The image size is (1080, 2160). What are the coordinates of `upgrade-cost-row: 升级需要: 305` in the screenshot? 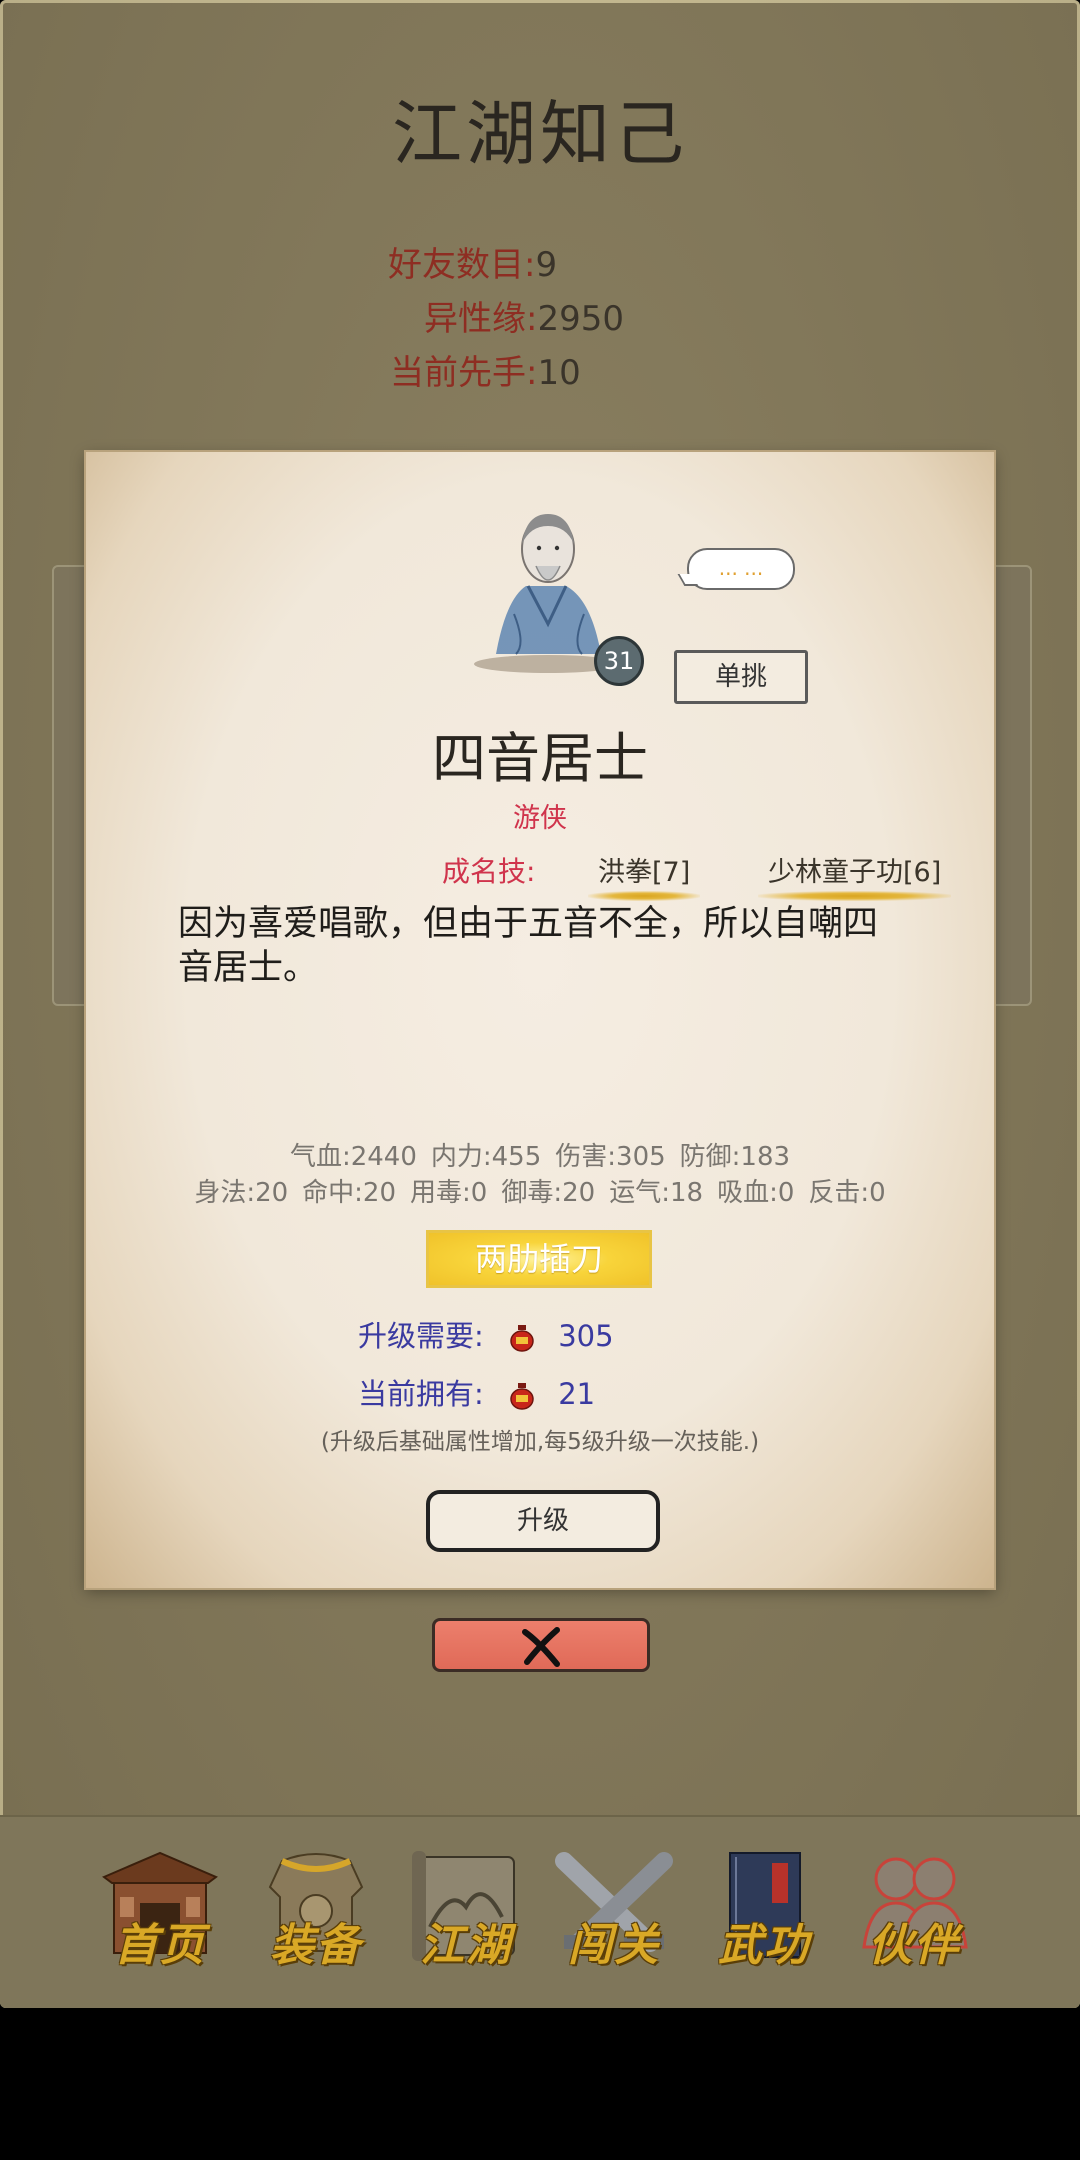 It's located at (486, 1336).